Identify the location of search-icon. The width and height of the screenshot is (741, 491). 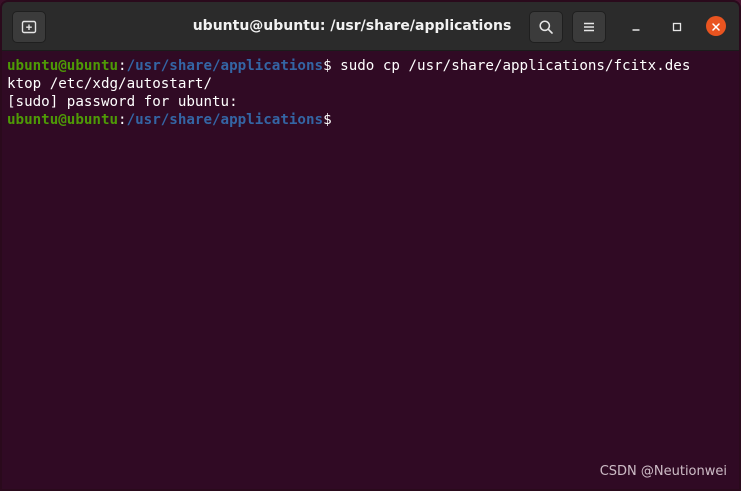
(546, 27).